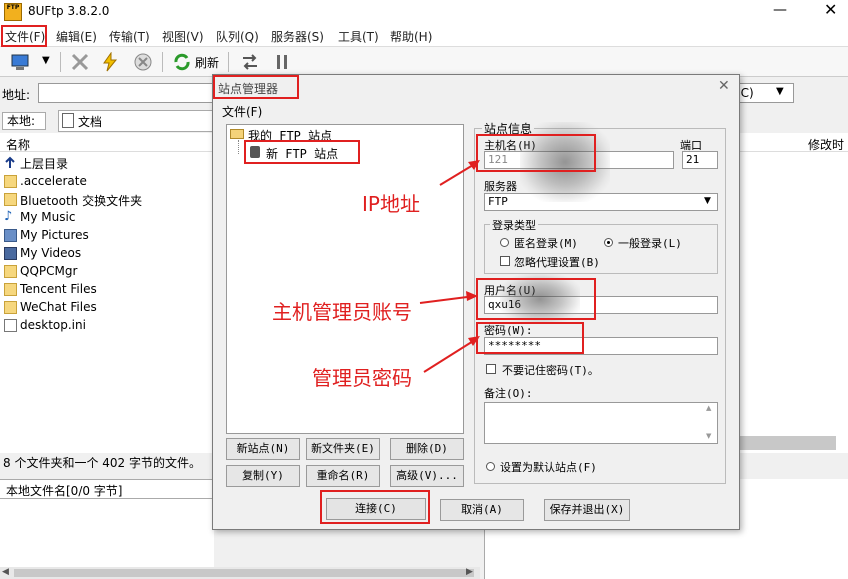  Describe the element at coordinates (449, 266) in the screenshot. I see `annotation-arrows` at that location.